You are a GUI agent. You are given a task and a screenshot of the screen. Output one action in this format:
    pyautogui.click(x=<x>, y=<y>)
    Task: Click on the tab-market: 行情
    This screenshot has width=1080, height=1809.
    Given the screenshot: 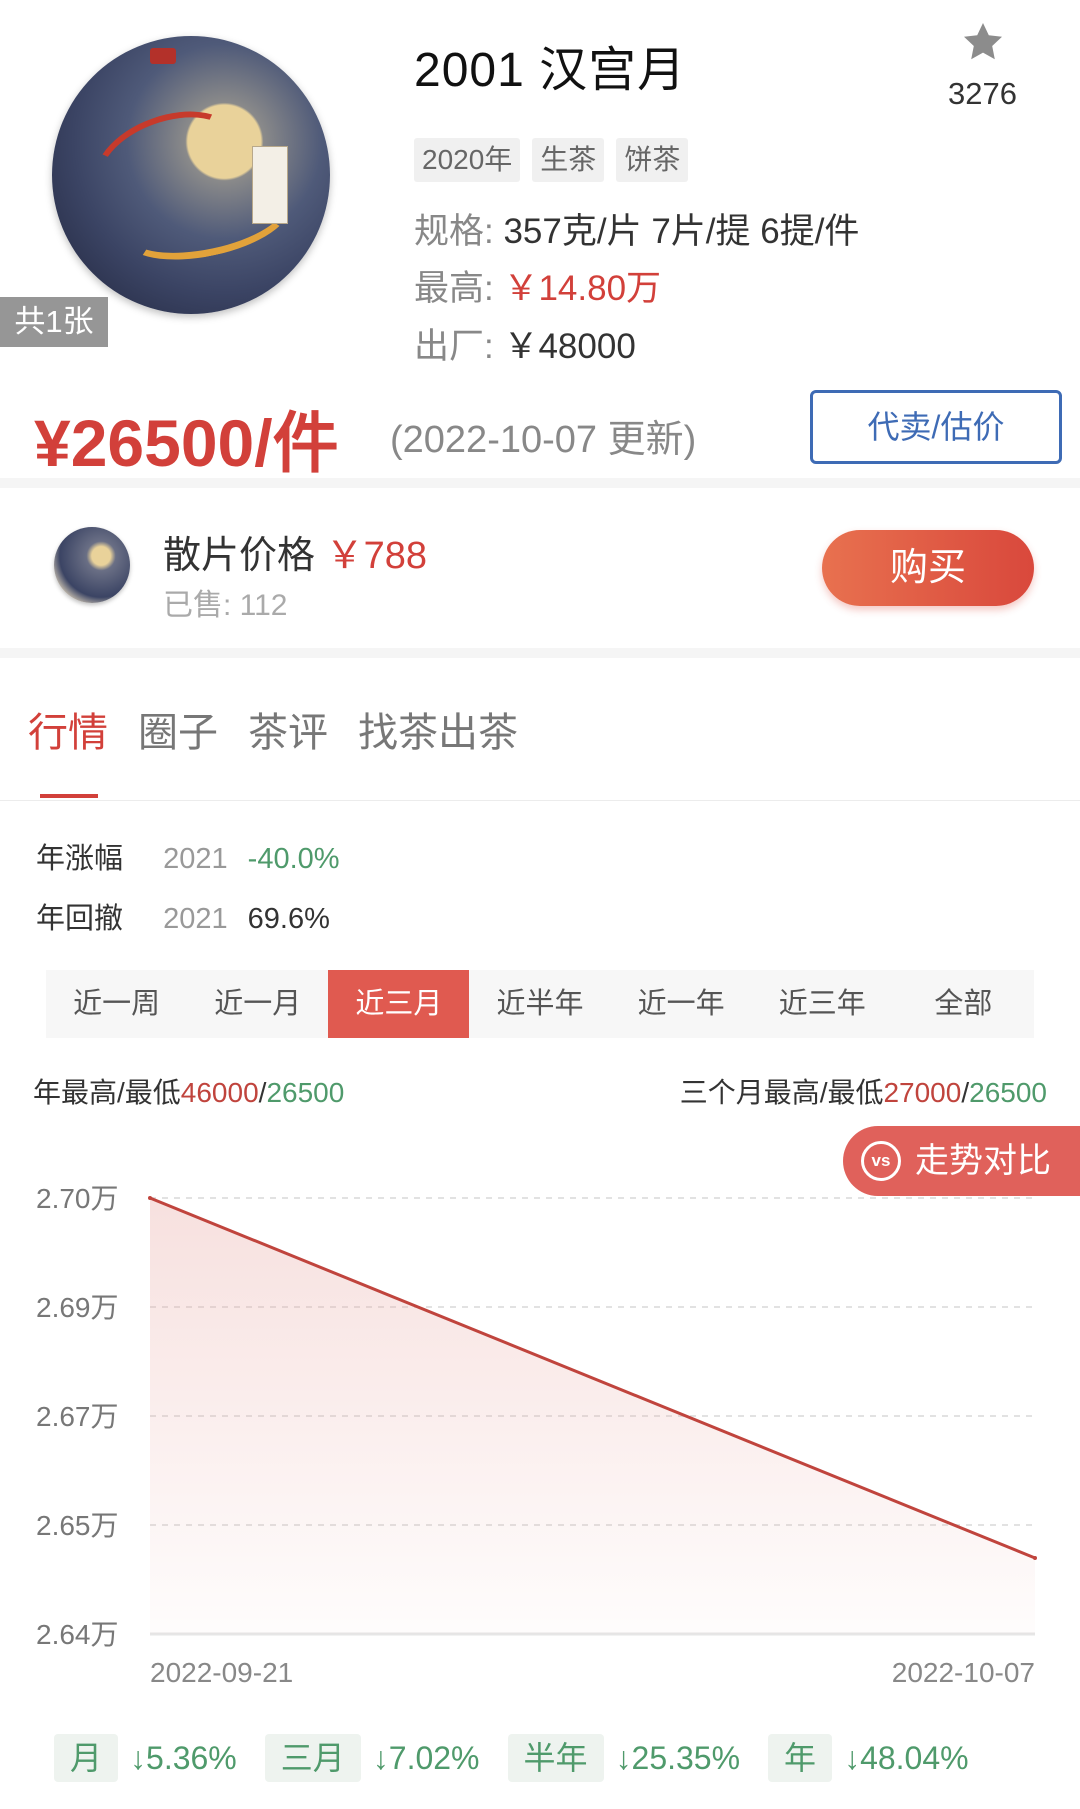 What is the action you would take?
    pyautogui.click(x=68, y=729)
    